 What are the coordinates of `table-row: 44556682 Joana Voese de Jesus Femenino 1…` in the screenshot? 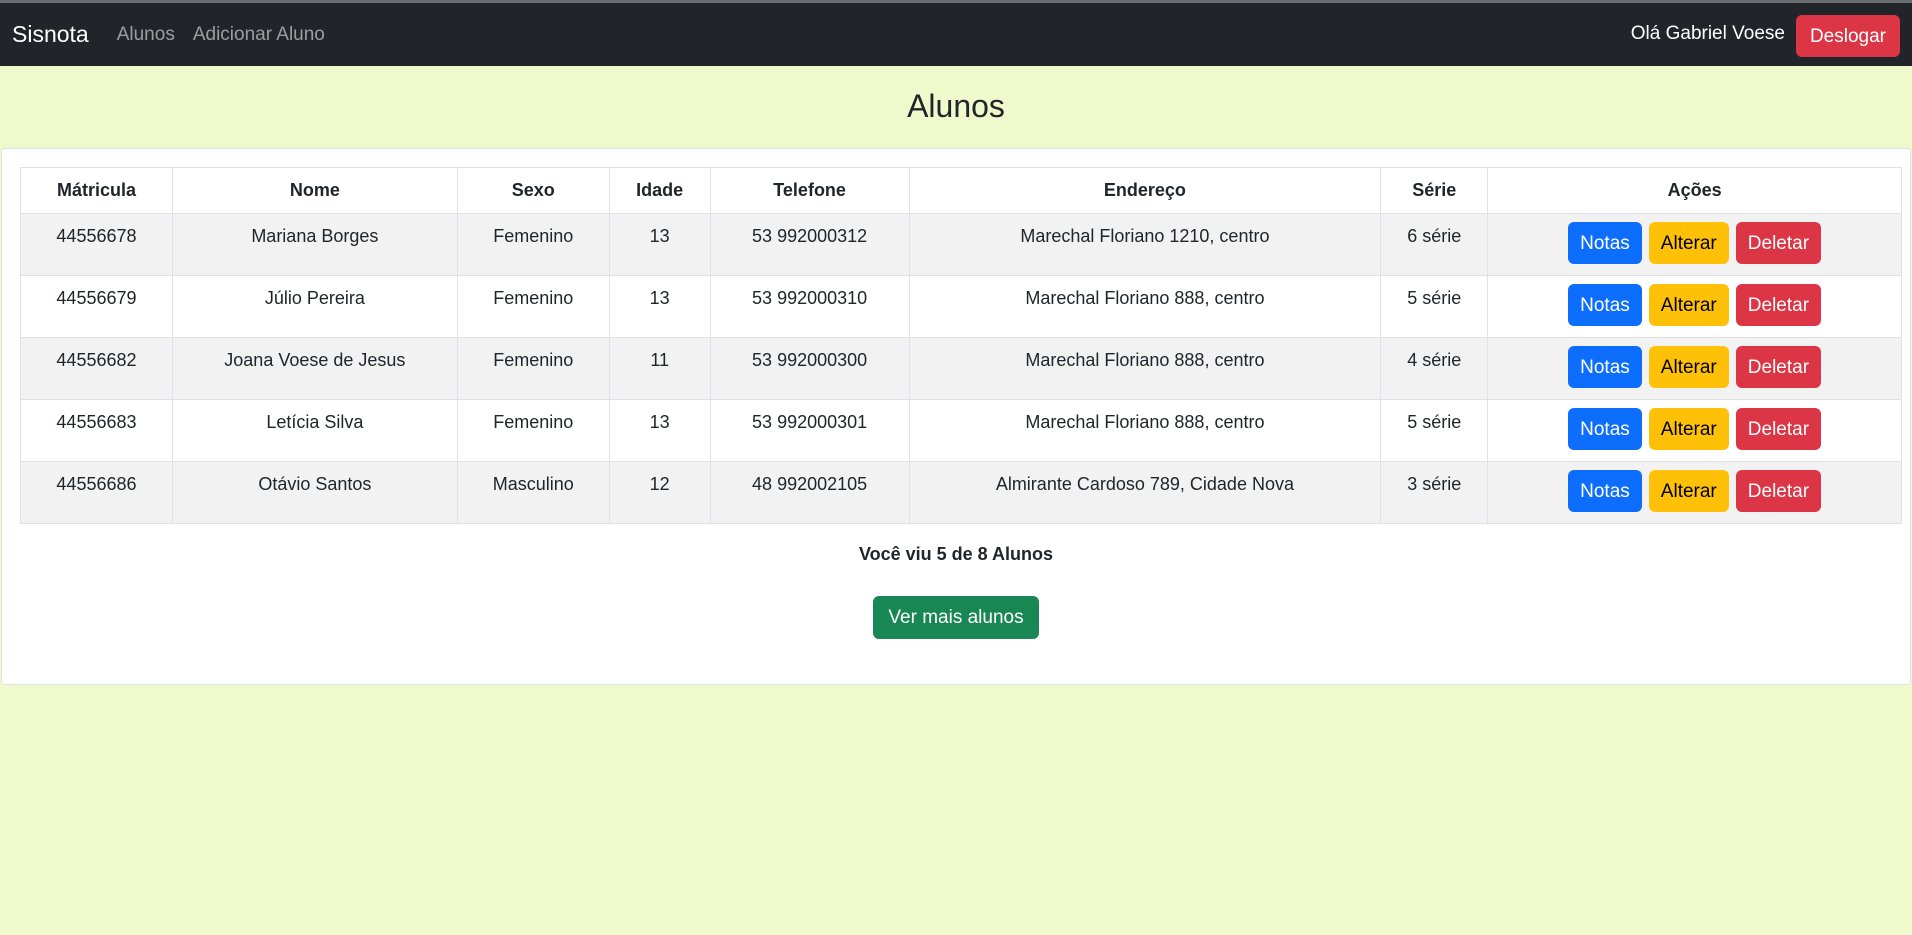 It's located at (961, 368).